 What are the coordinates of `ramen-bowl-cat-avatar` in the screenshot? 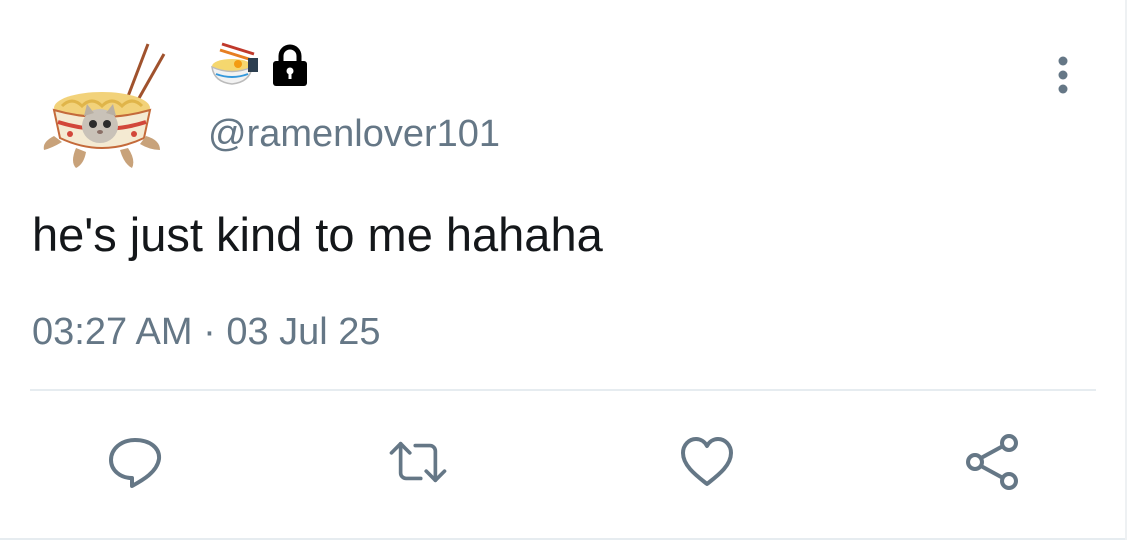 It's located at (104, 105).